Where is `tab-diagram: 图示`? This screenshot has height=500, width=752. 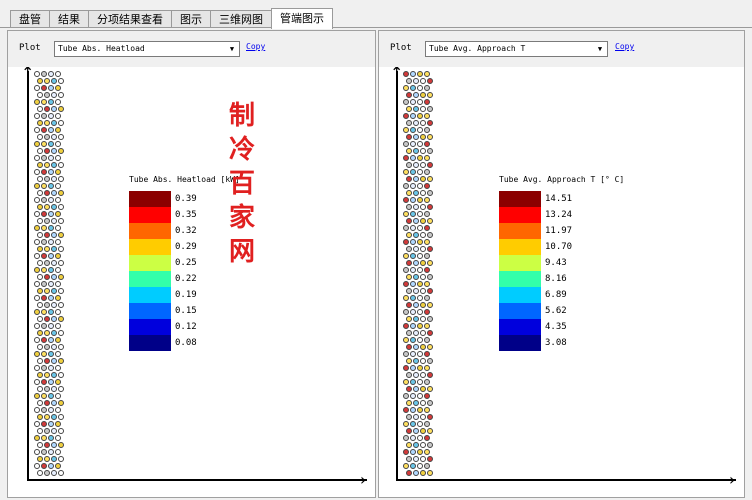 tab-diagram: 图示 is located at coordinates (191, 19).